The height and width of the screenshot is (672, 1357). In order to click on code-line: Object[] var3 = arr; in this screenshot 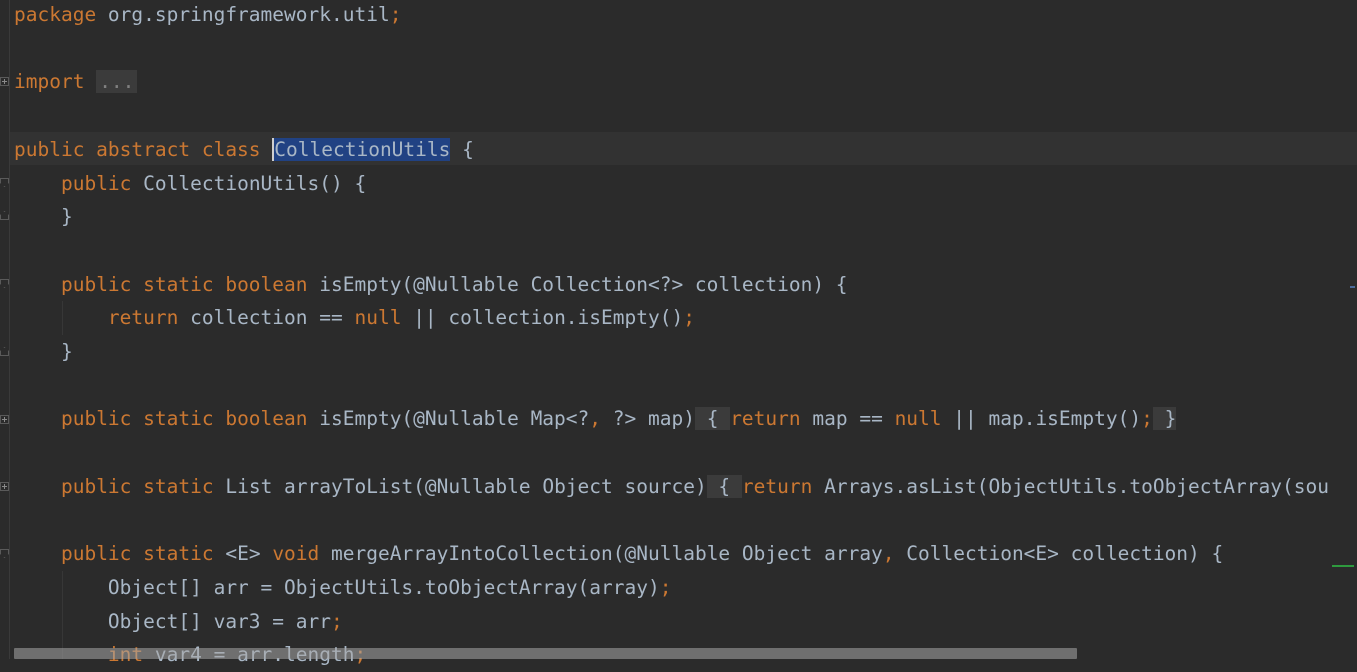, I will do `click(178, 622)`.